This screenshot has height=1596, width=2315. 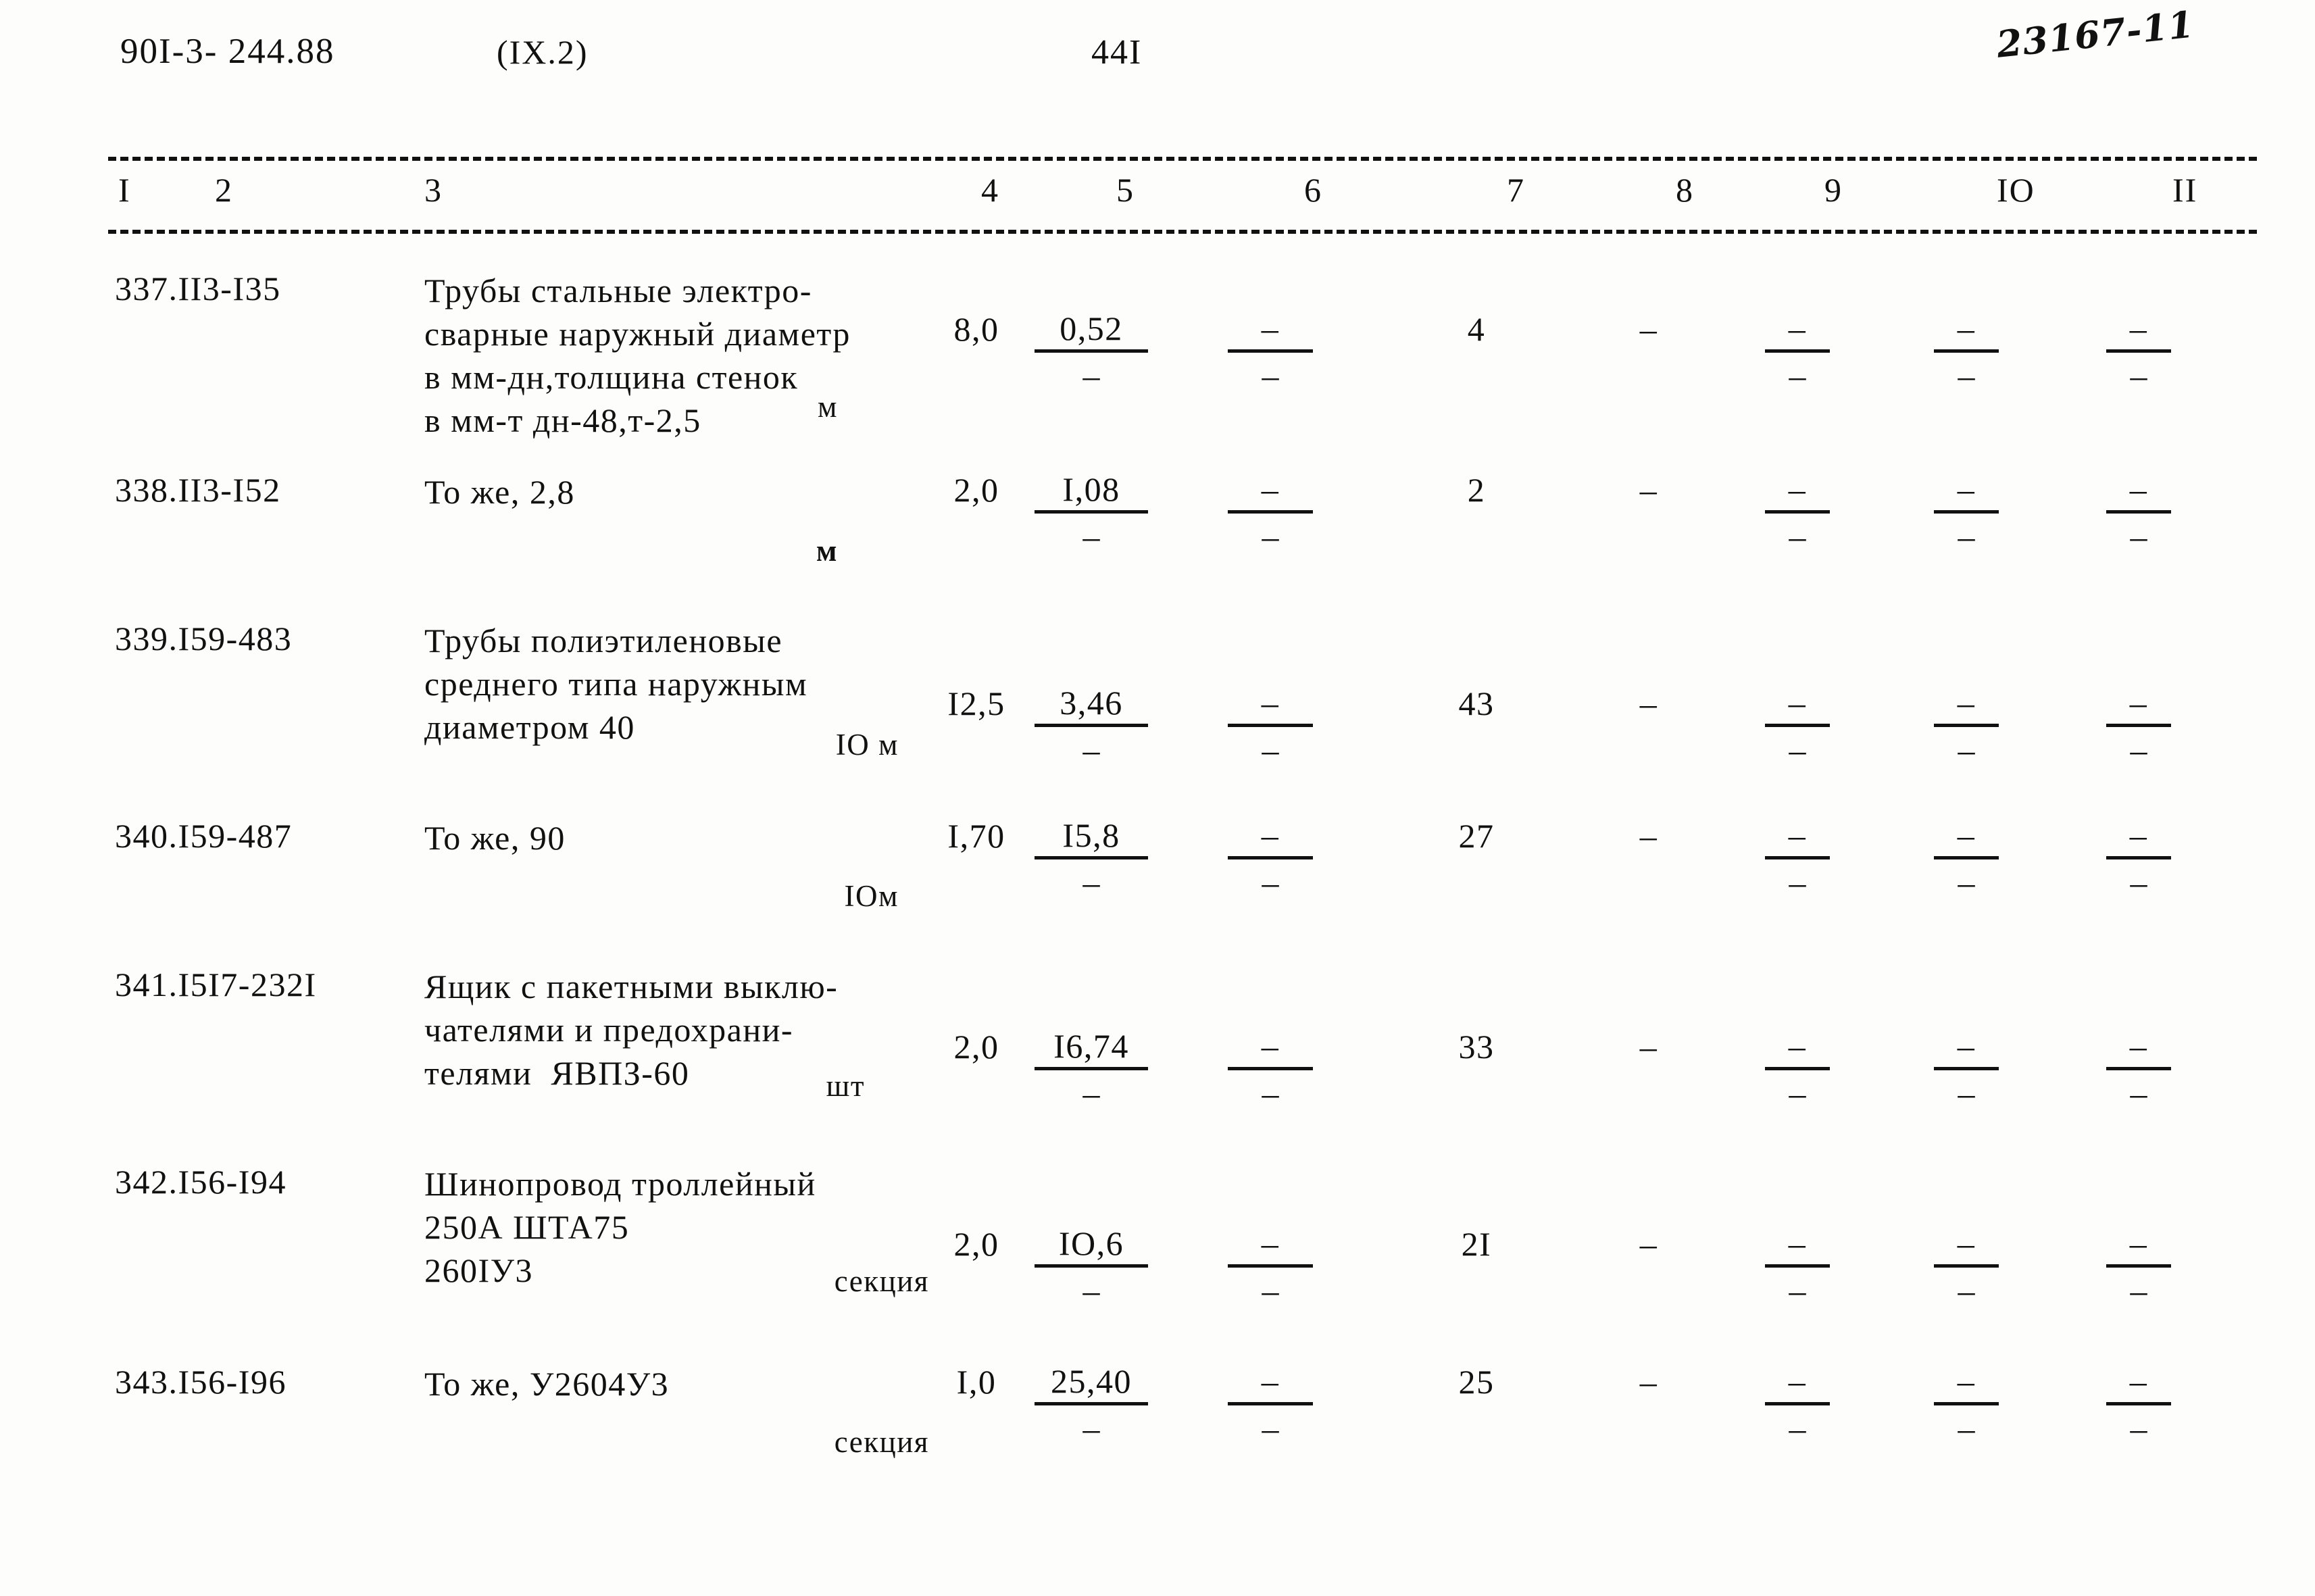 What do you see at coordinates (867, 745) in the screenshot?
I see `row-unit: IО м` at bounding box center [867, 745].